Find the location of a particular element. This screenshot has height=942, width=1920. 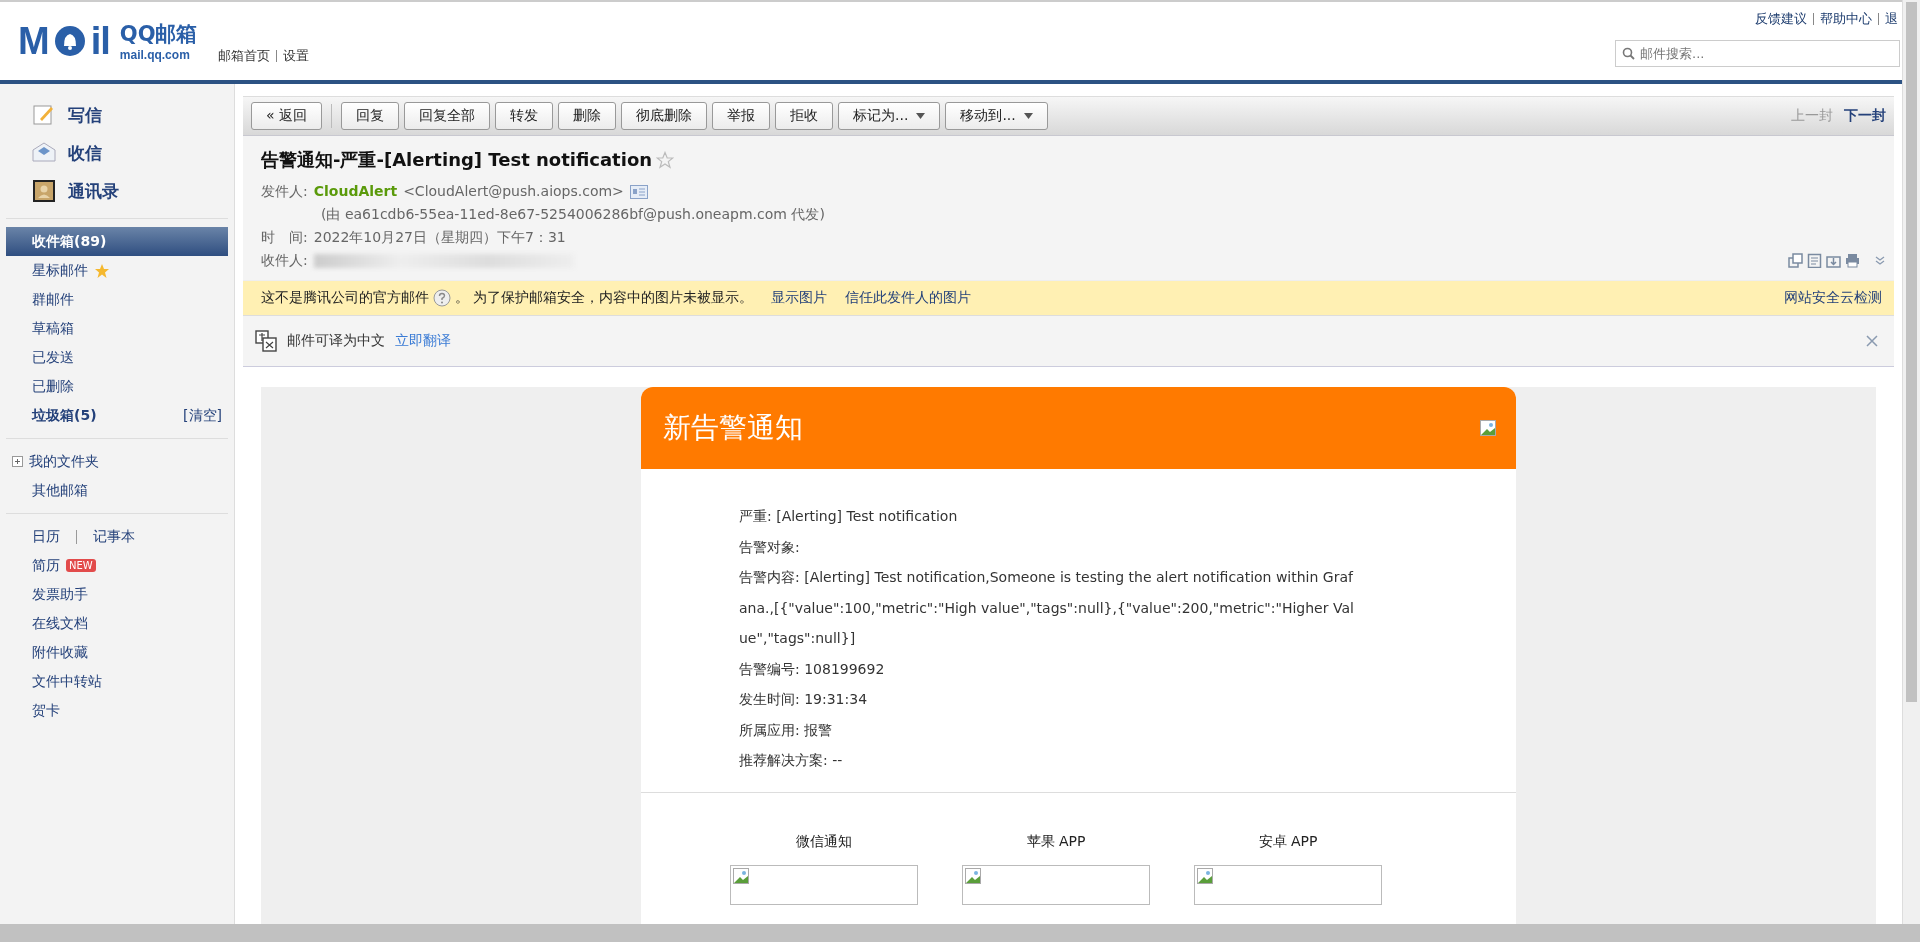

proxy-sender: (由 ea61cdb6-55ea-11ed-8e67-5254006286bf@push.oneapm.com 代发) is located at coordinates (573, 214).